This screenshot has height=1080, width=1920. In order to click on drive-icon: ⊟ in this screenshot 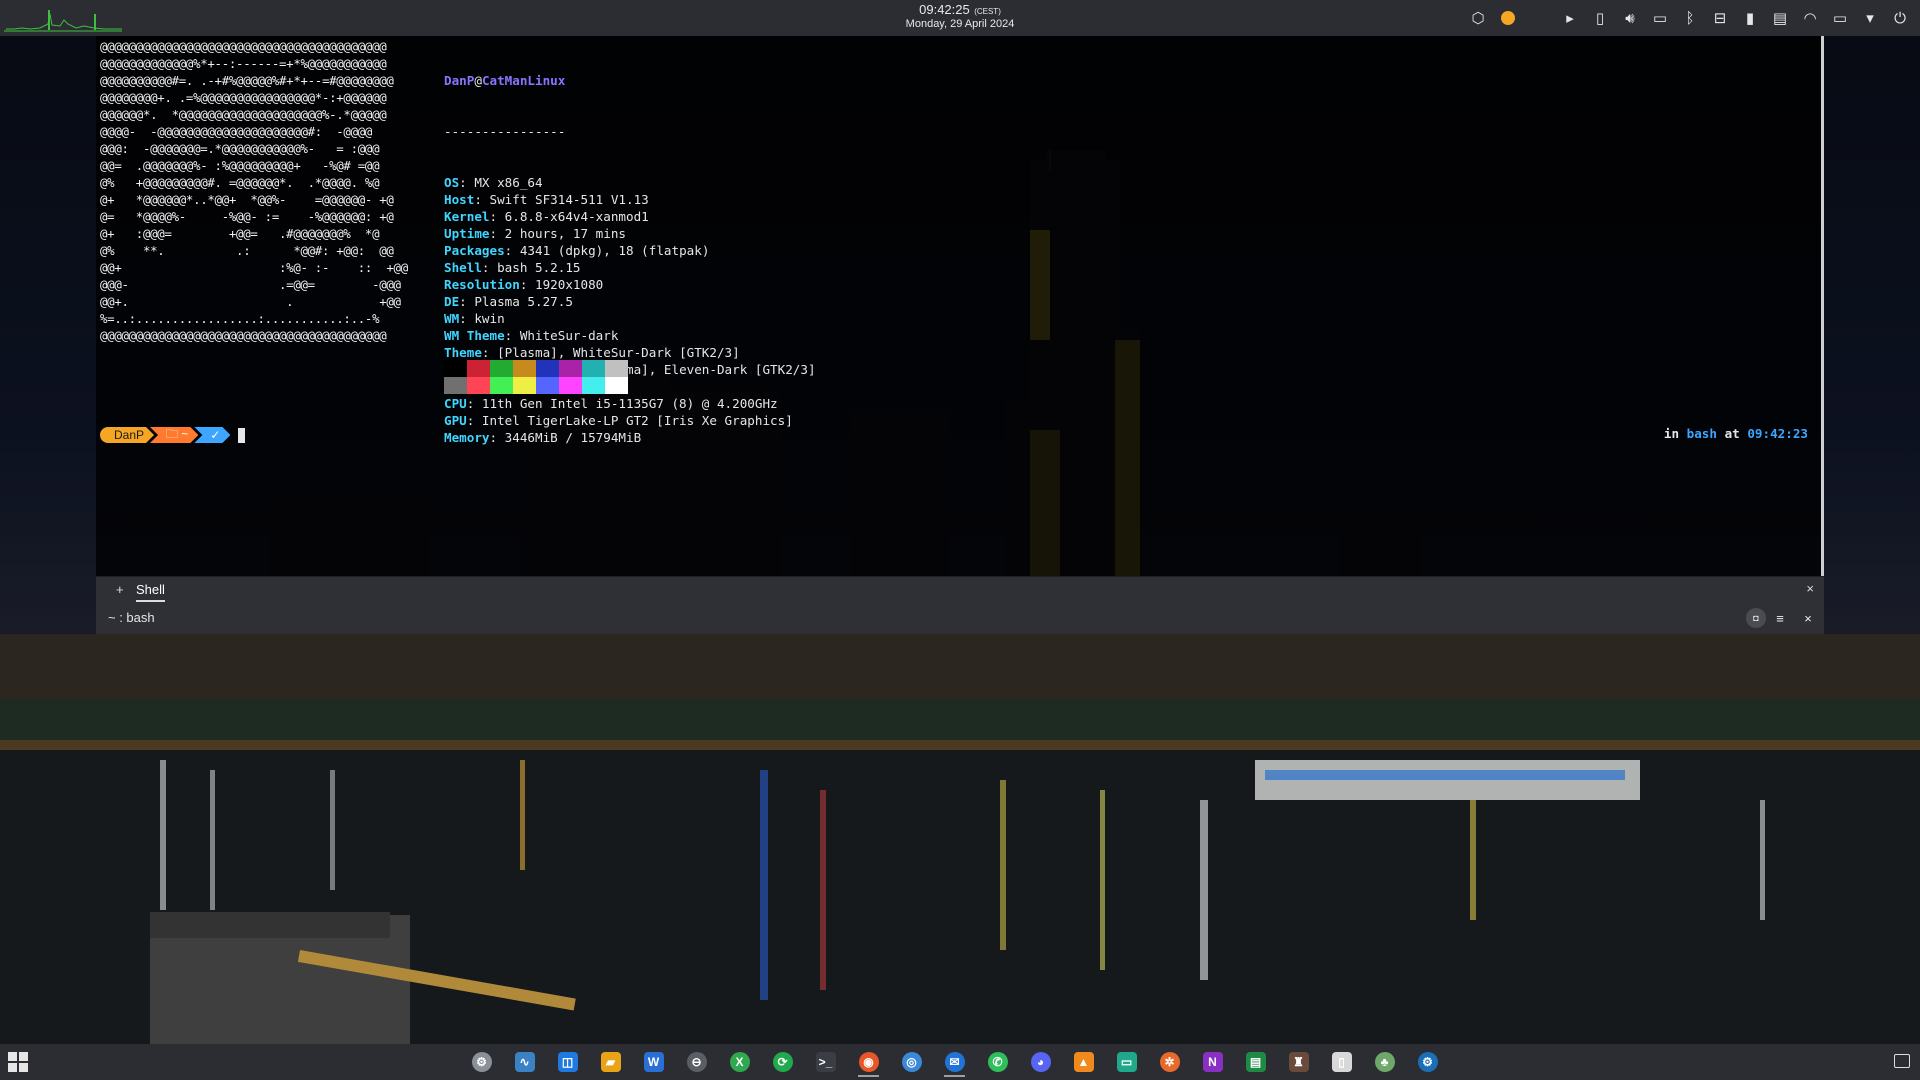, I will do `click(1720, 18)`.